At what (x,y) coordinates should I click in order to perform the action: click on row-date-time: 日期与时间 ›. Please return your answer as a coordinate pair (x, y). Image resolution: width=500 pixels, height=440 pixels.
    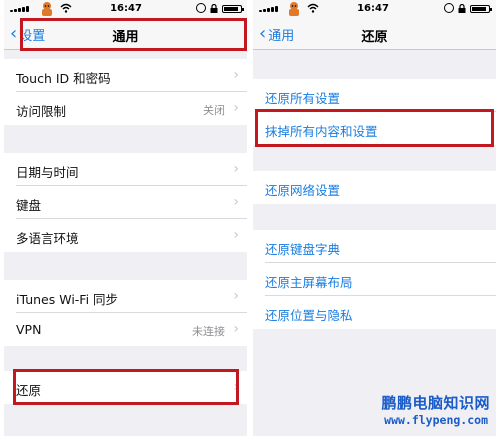
    Looking at the image, I should click on (125, 169).